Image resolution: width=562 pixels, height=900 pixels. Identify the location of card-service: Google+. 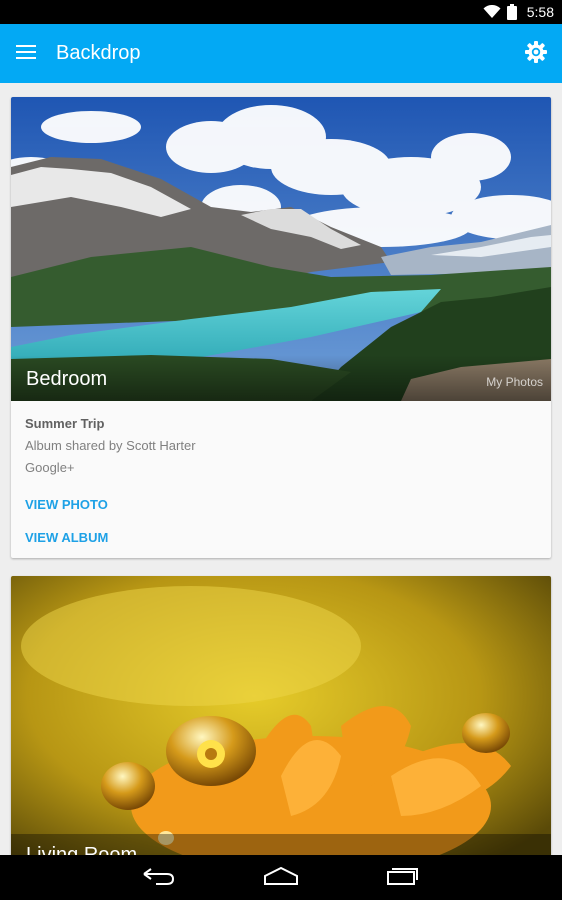
(50, 467).